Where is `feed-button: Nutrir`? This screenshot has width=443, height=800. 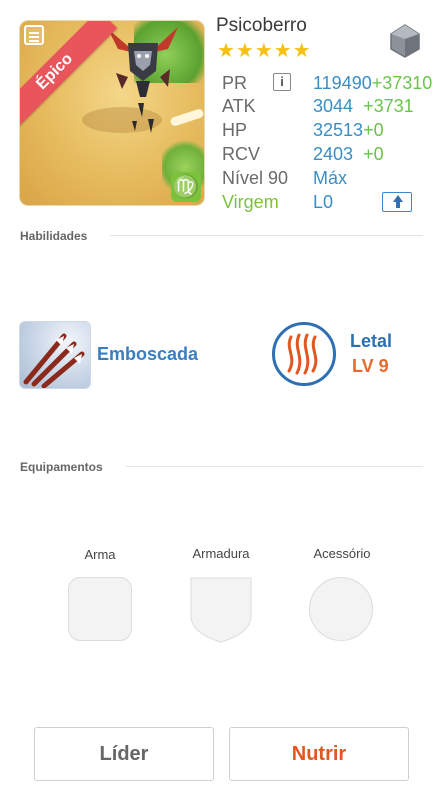
feed-button: Nutrir is located at coordinates (319, 754).